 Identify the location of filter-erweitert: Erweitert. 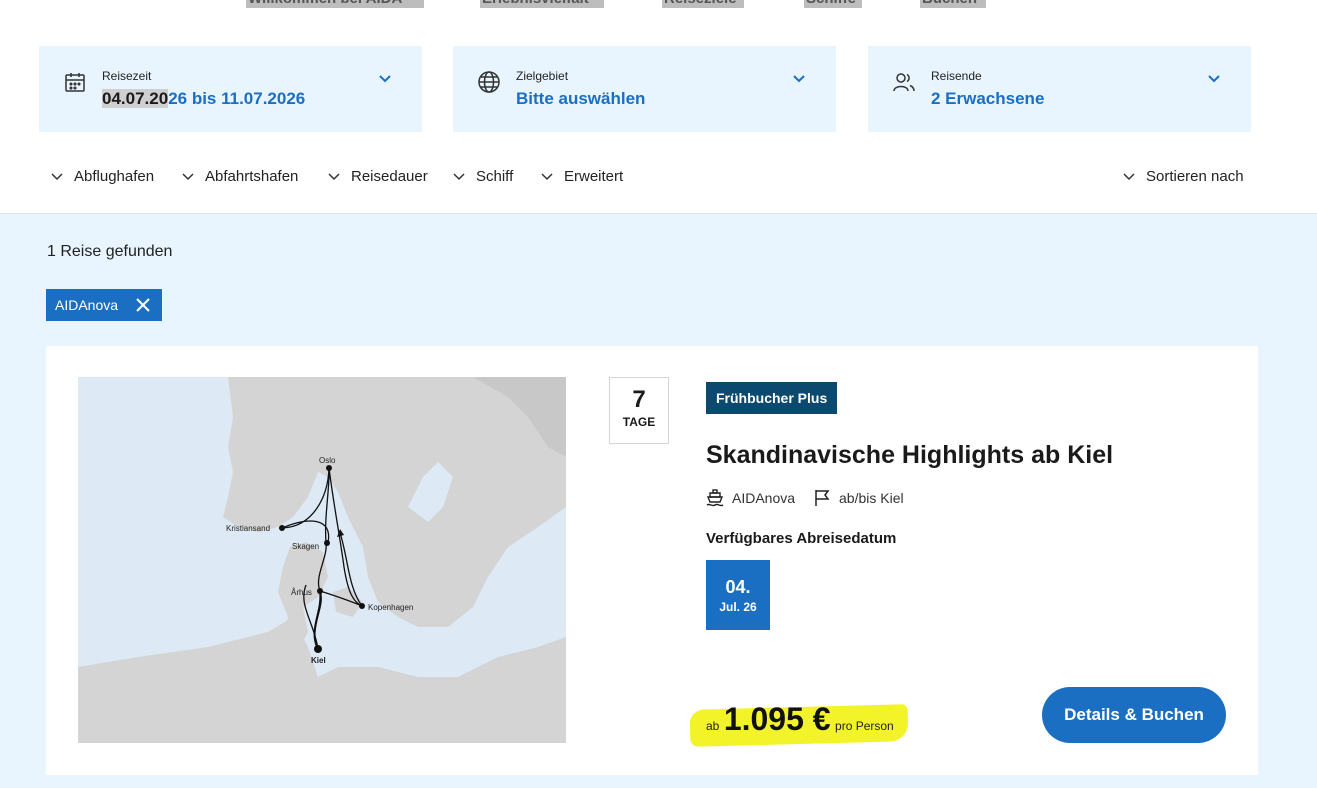
(582, 176).